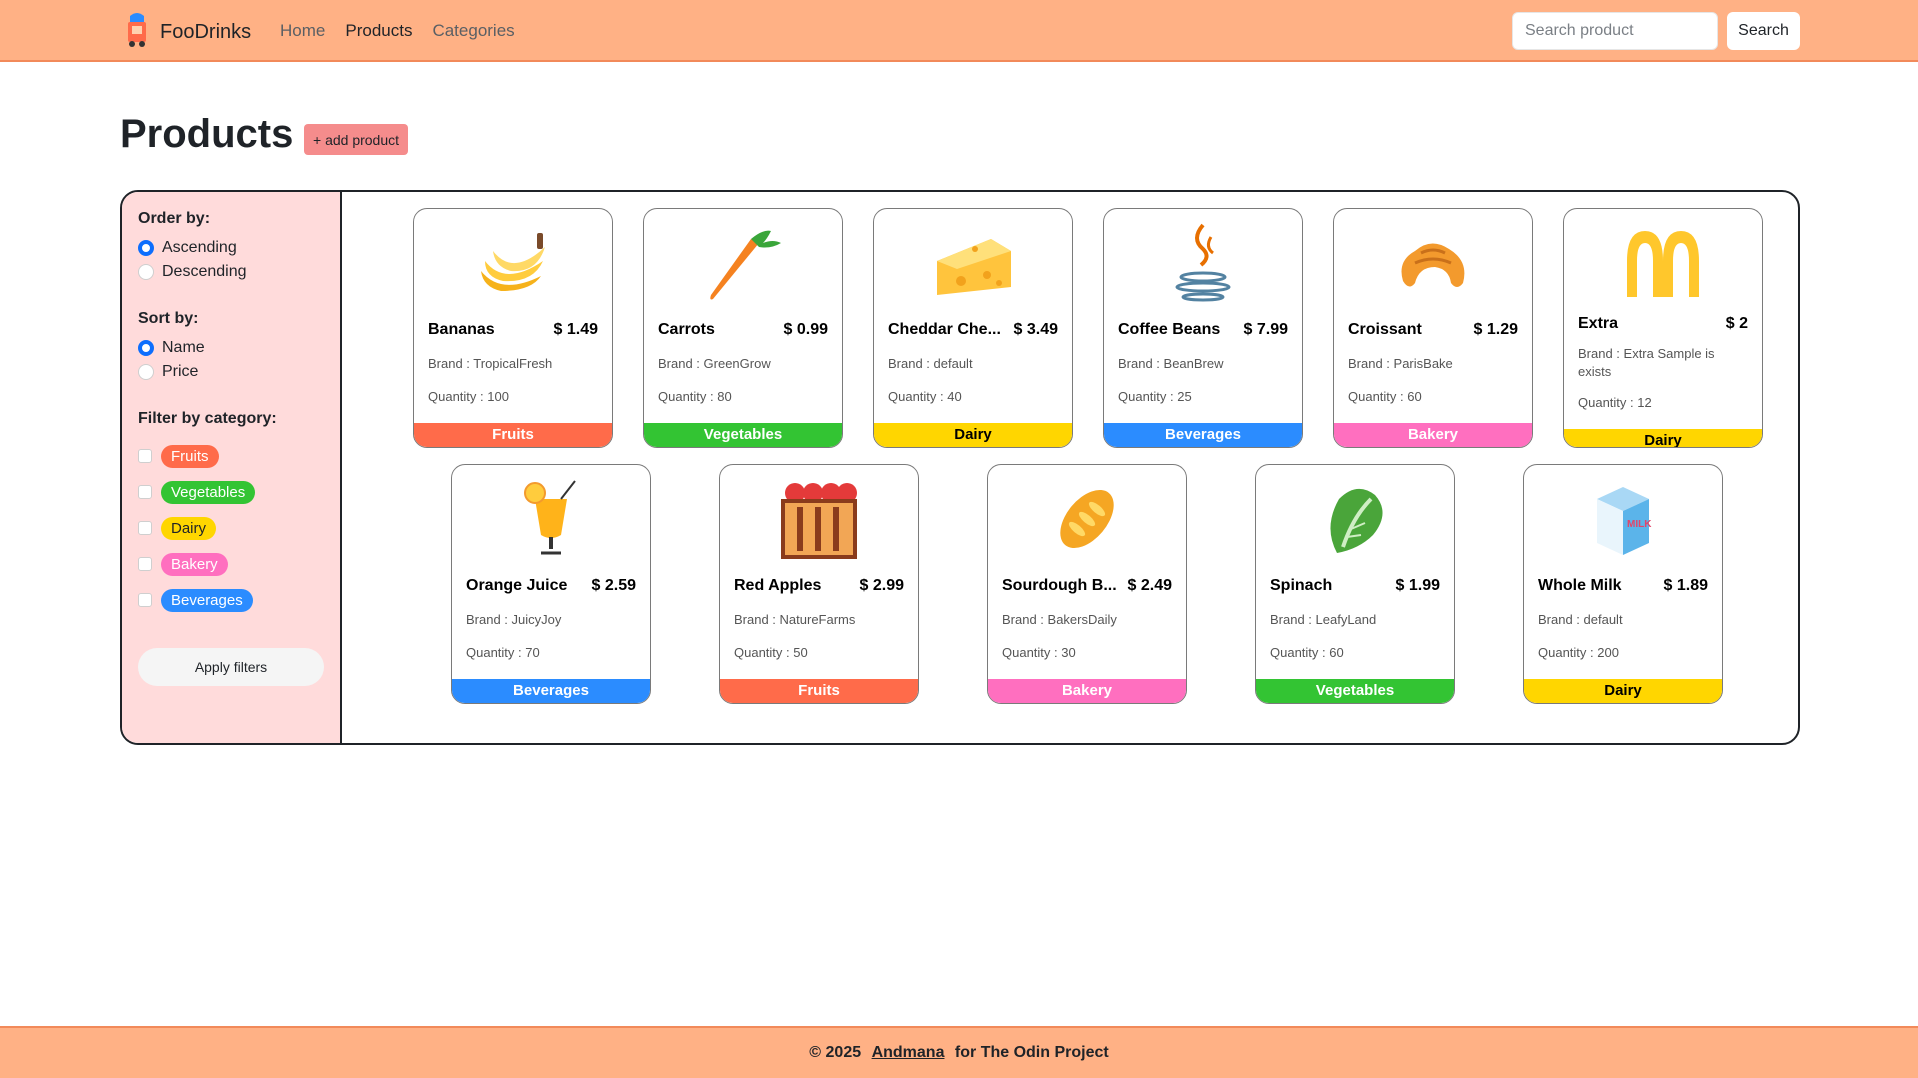 This screenshot has height=1078, width=1918. I want to click on radio-name, so click(146, 348).